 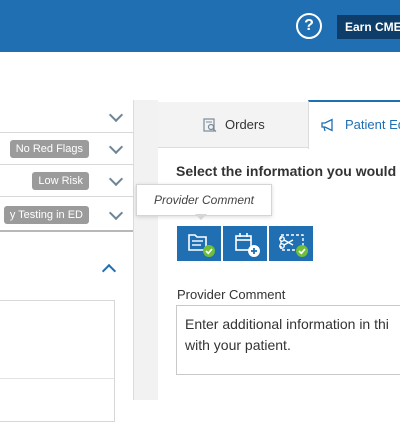 I want to click on risk-row-testing: y Testing in ED, so click(x=66, y=216).